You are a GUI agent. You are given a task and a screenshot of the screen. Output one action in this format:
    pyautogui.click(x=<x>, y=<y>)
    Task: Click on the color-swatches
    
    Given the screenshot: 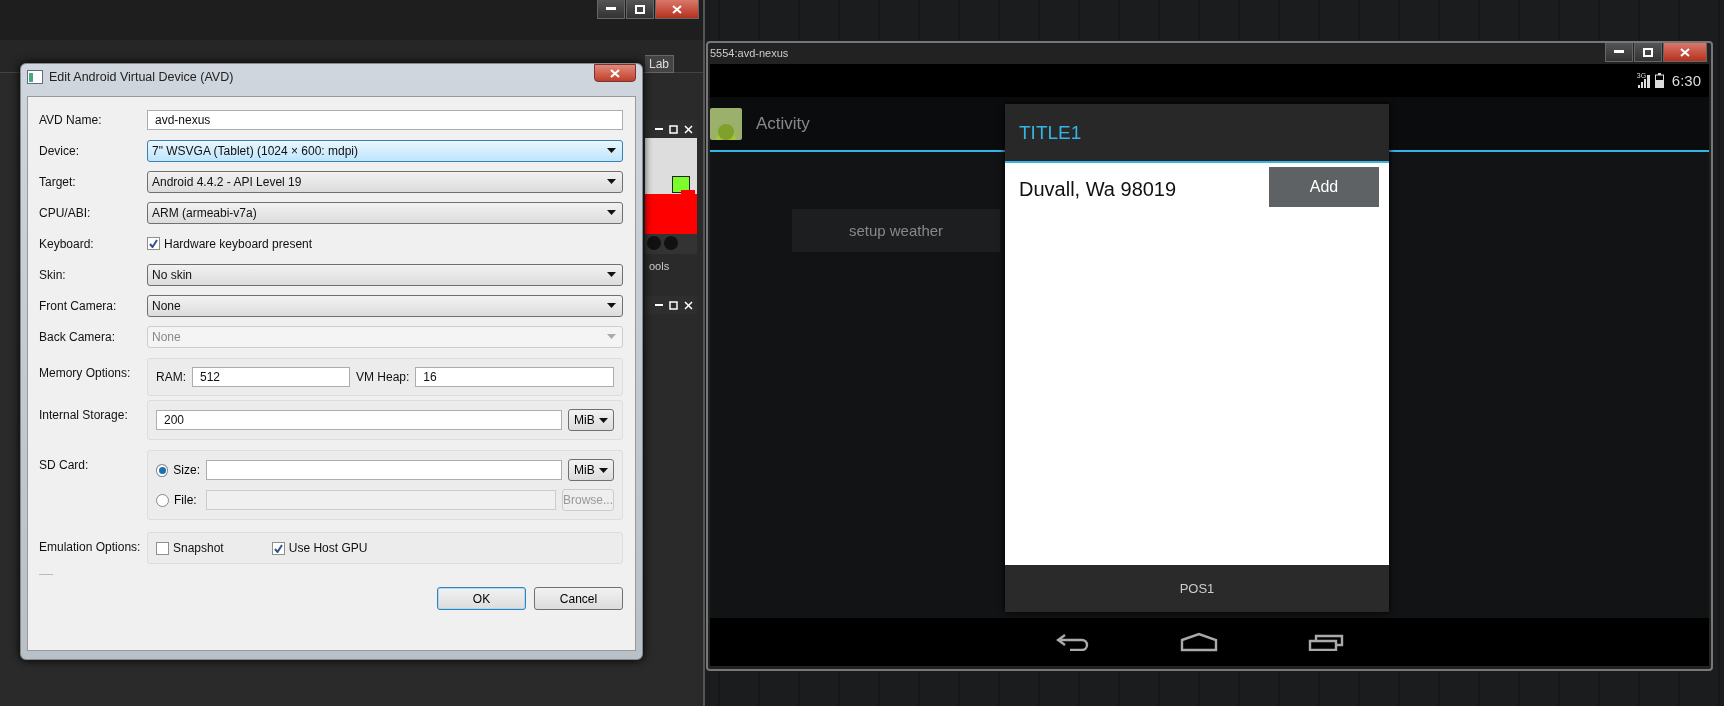 What is the action you would take?
    pyautogui.click(x=671, y=166)
    